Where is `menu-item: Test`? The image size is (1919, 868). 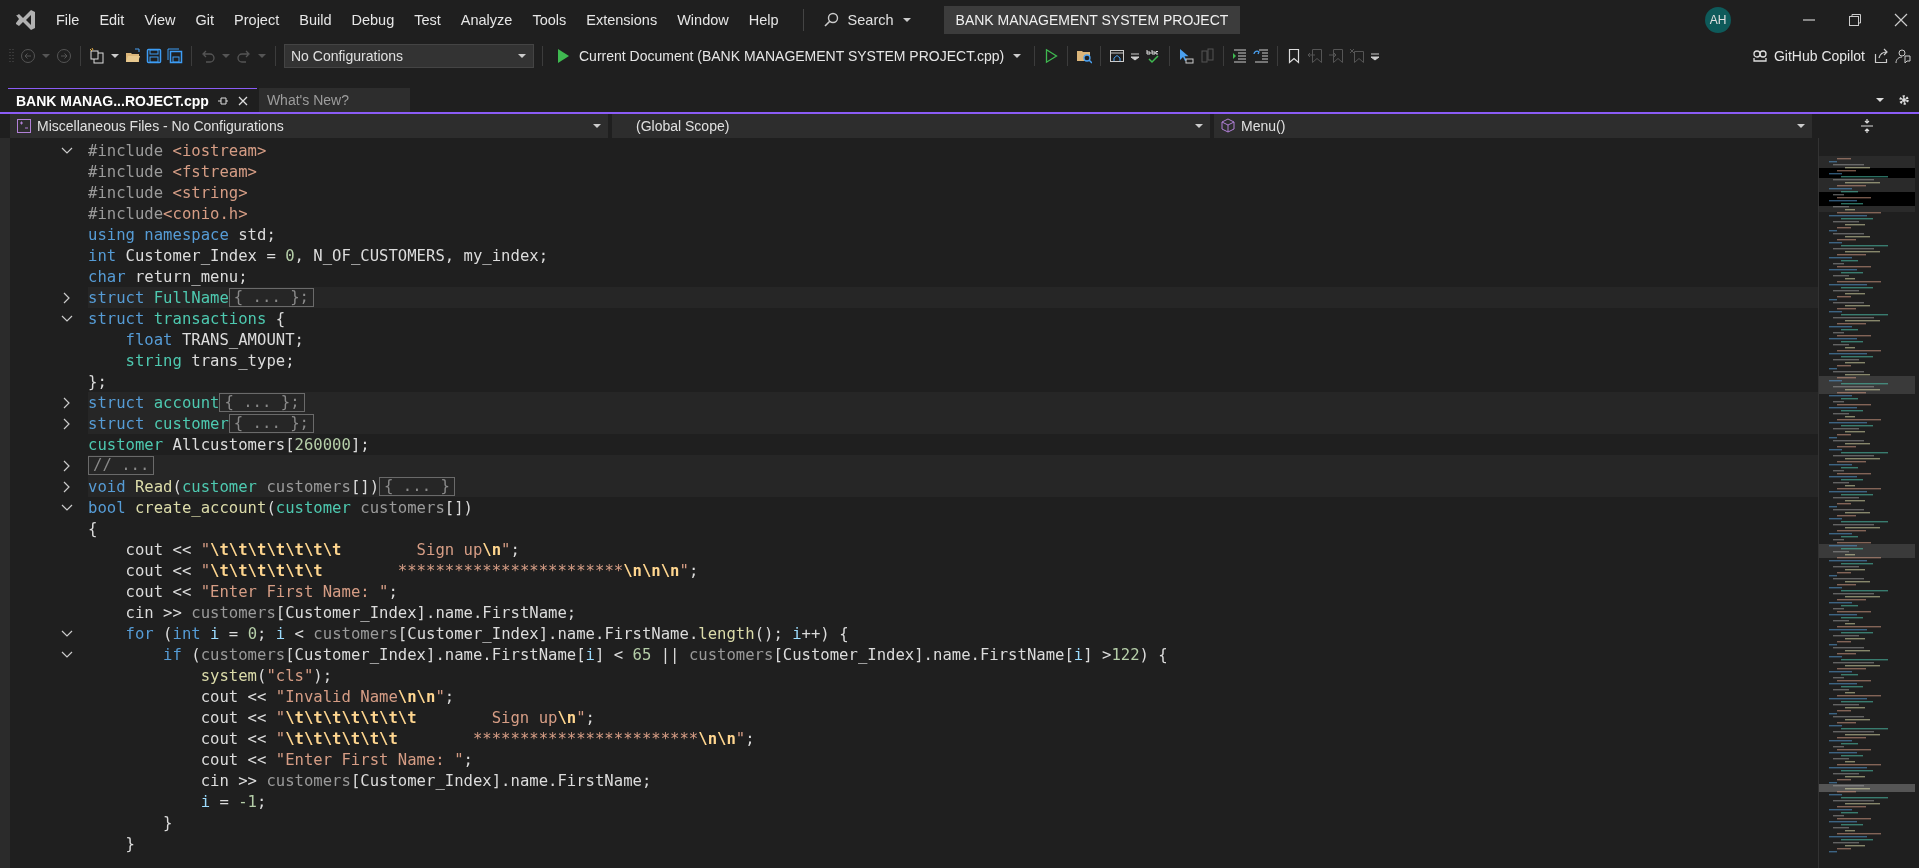
menu-item: Test is located at coordinates (427, 20).